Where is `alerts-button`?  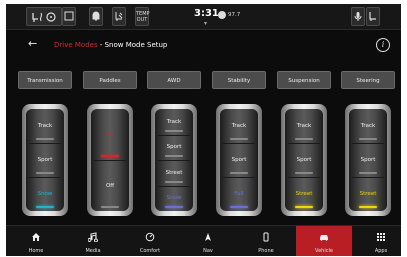 alerts-button is located at coordinates (96, 16).